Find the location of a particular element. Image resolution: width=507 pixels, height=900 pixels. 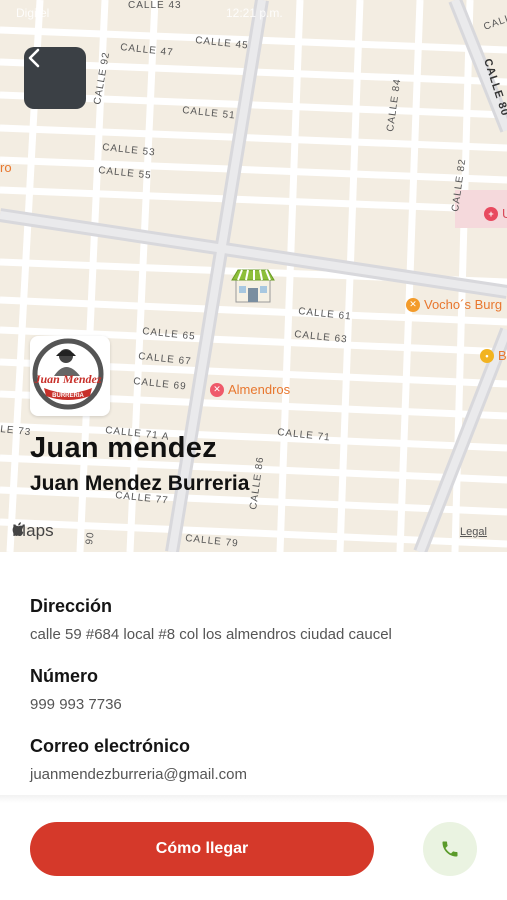

address-label: Dirección is located at coordinates (71, 606).